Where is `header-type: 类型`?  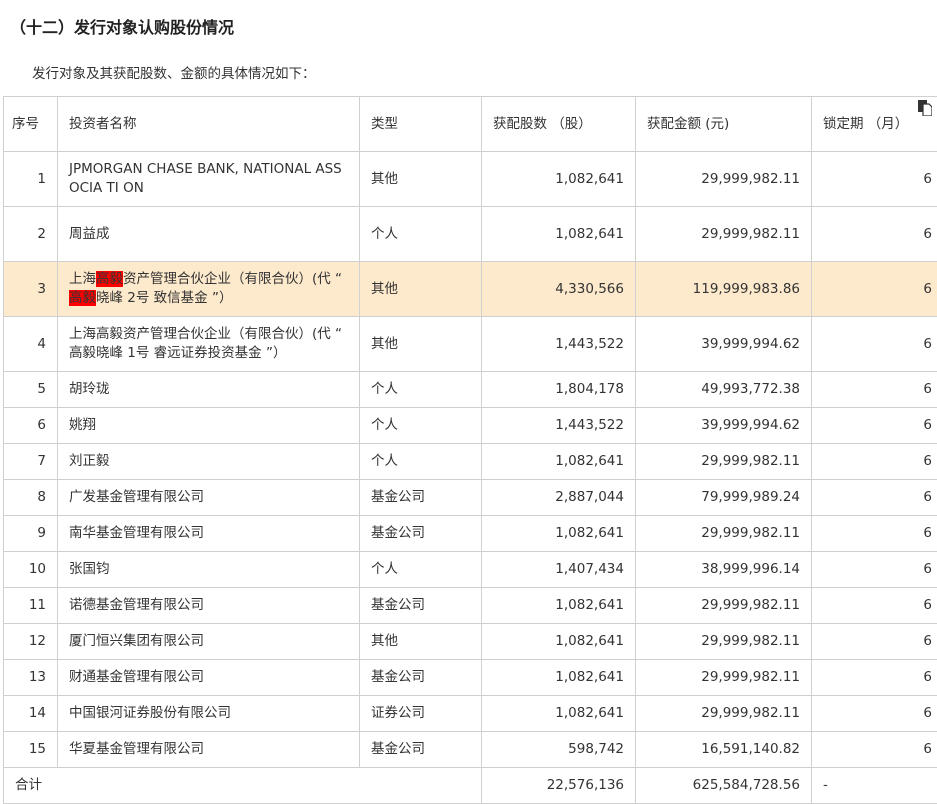 header-type: 类型 is located at coordinates (421, 124).